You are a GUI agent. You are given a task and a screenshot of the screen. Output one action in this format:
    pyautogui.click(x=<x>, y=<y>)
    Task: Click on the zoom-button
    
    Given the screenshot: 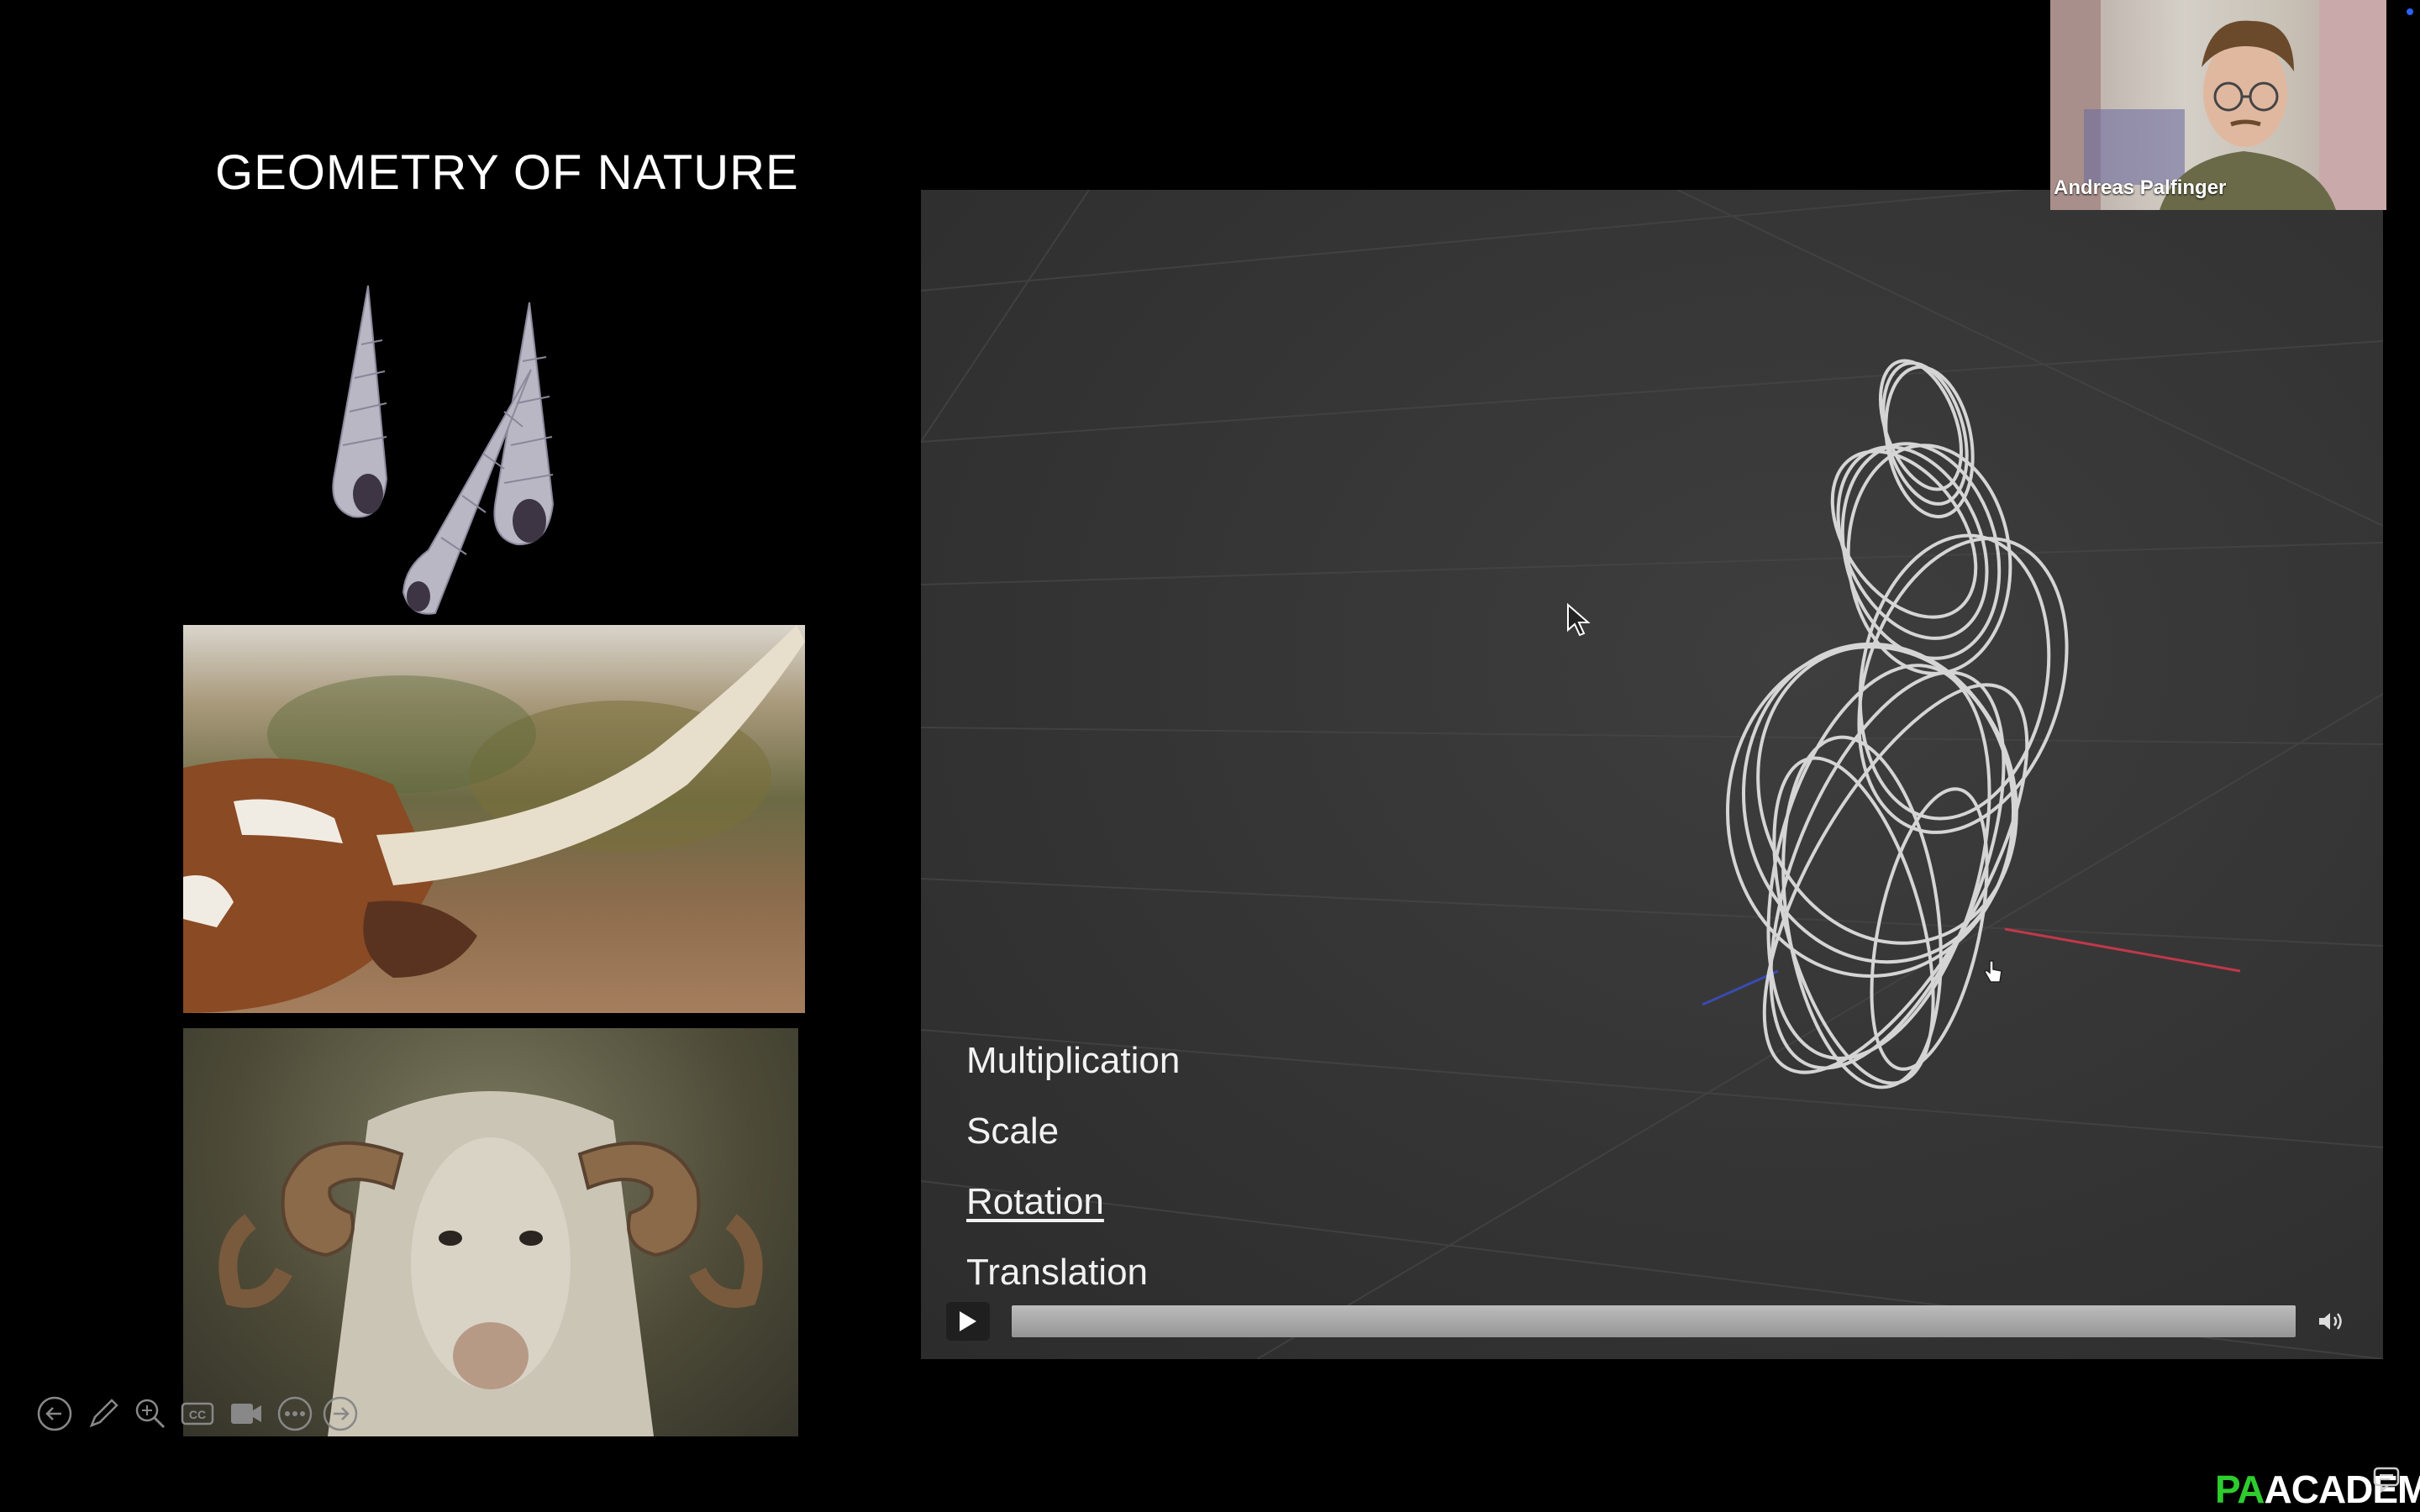 What is the action you would take?
    pyautogui.click(x=150, y=1413)
    